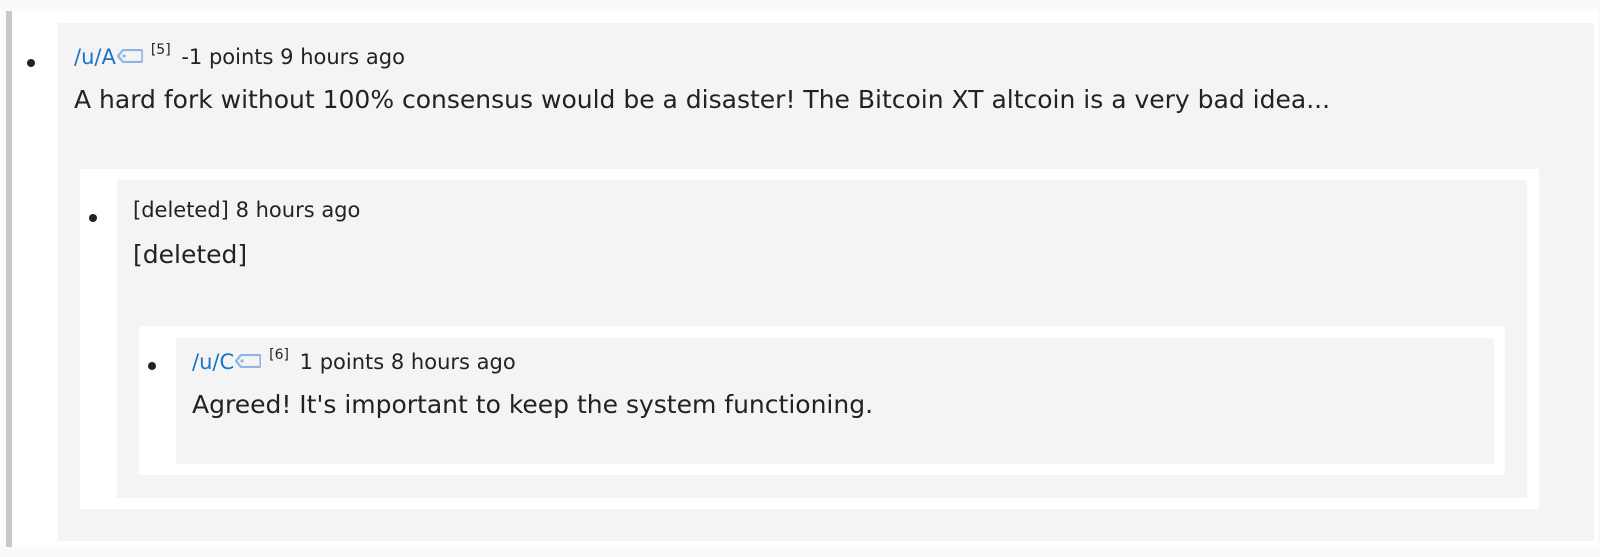 This screenshot has height=557, width=1600. Describe the element at coordinates (342, 57) in the screenshot. I see `timestamp: 9 hours ago` at that location.